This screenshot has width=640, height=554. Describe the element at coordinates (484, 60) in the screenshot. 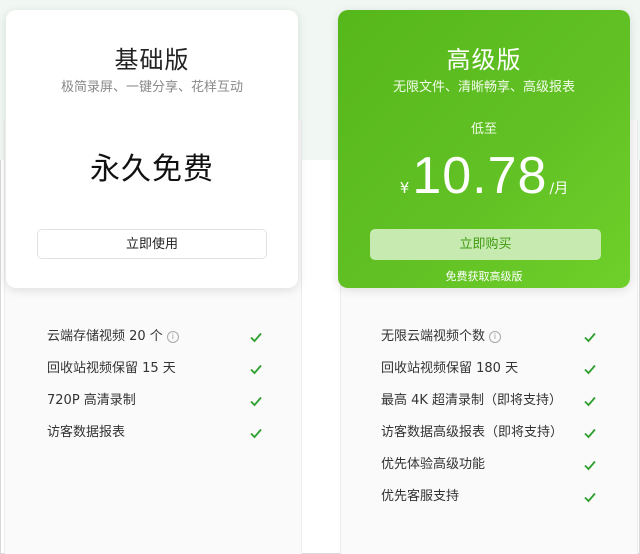

I see `pro-plan-title: 高级版` at that location.